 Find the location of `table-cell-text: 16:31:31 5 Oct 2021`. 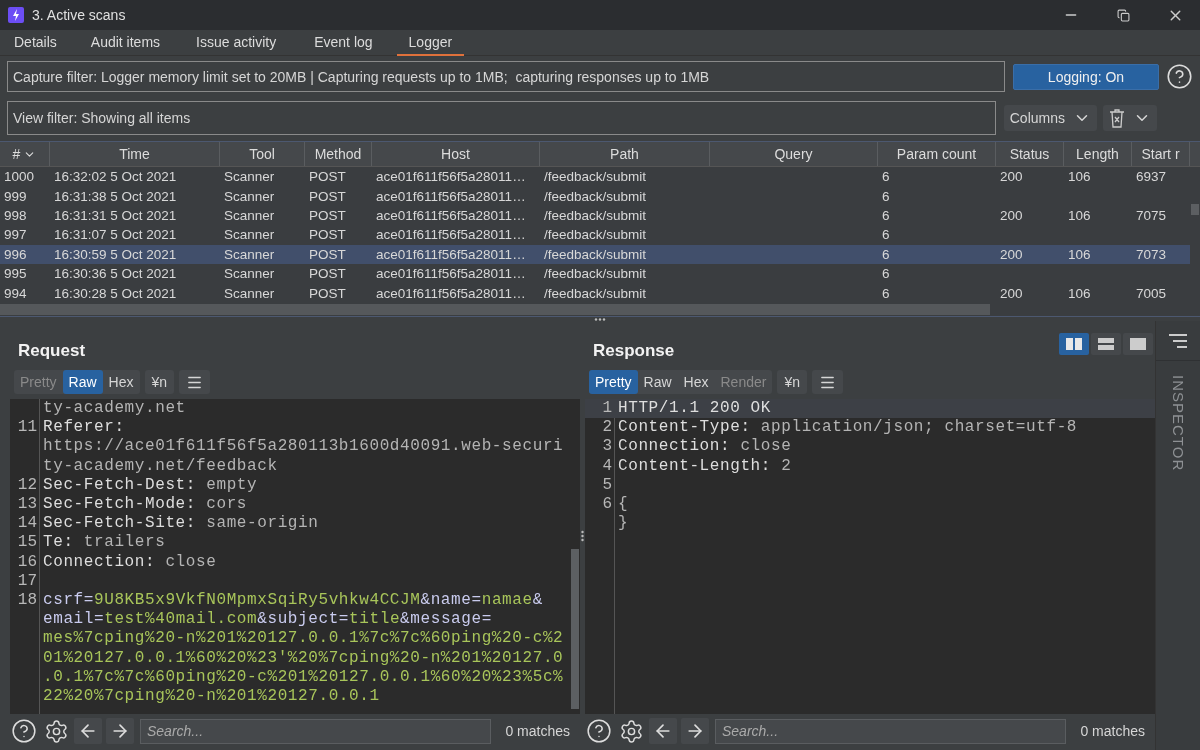

table-cell-text: 16:31:31 5 Oct 2021 is located at coordinates (115, 215).